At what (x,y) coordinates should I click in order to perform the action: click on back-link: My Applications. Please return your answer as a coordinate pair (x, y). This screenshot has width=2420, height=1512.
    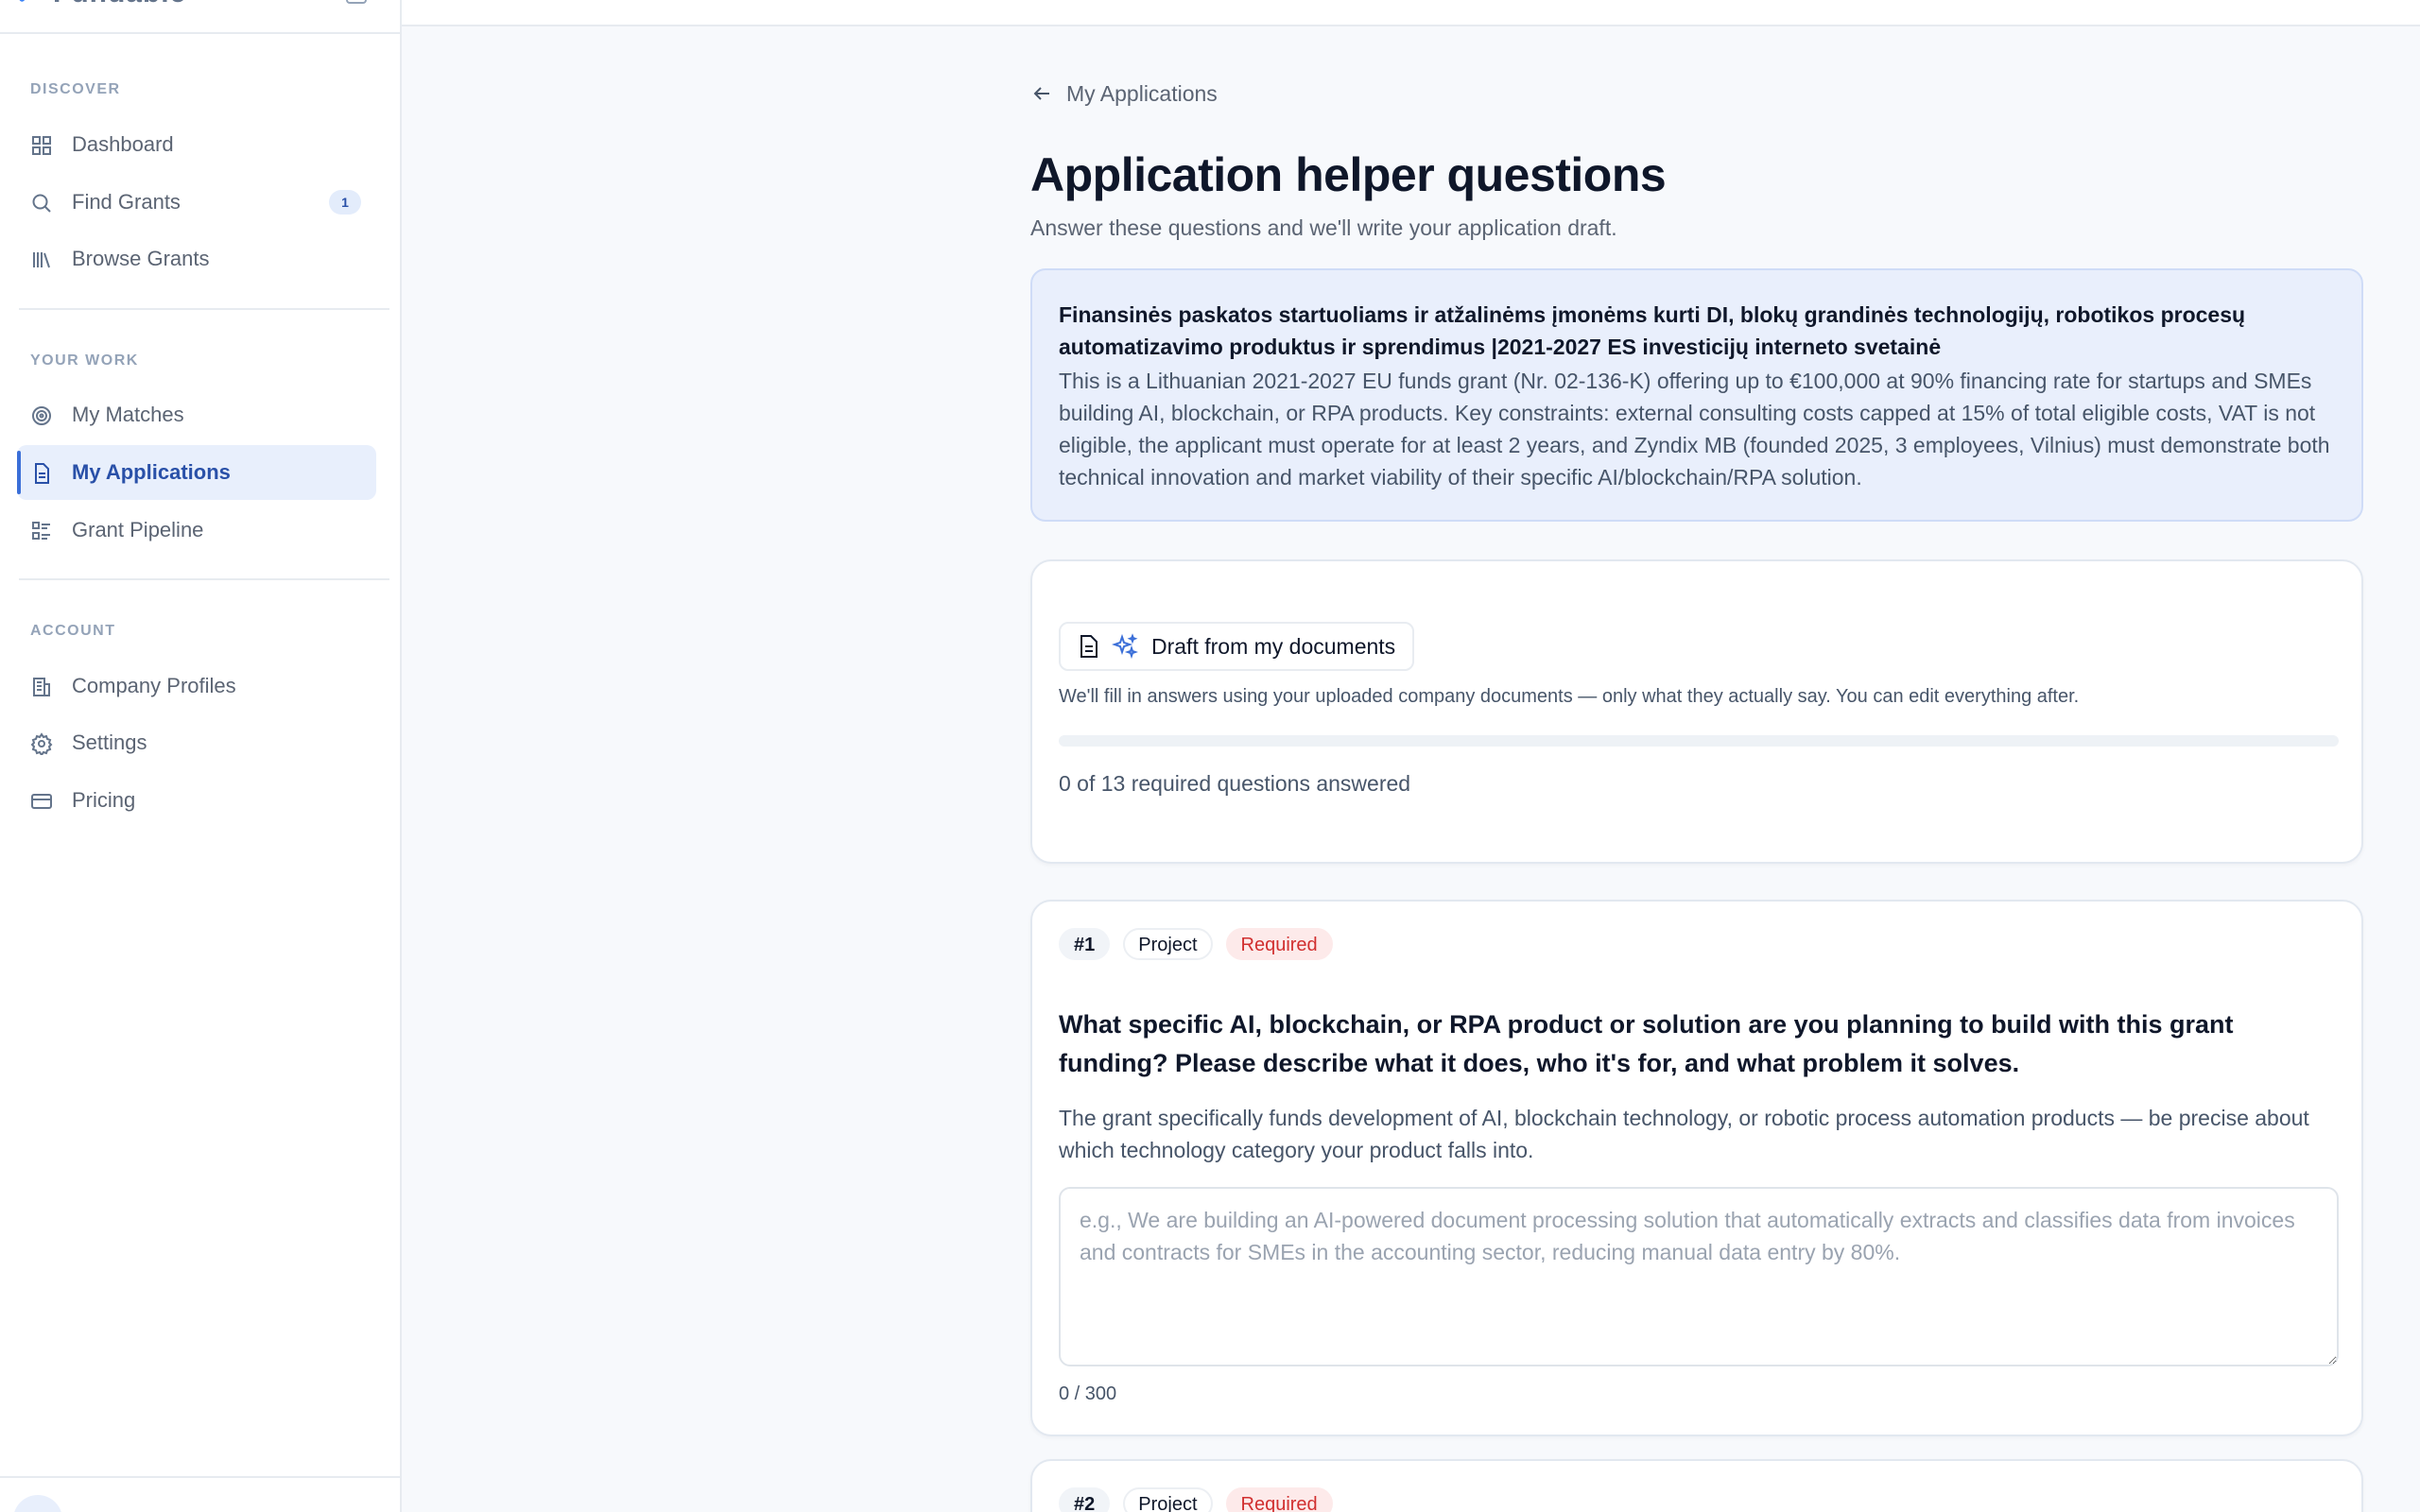
    Looking at the image, I should click on (1124, 93).